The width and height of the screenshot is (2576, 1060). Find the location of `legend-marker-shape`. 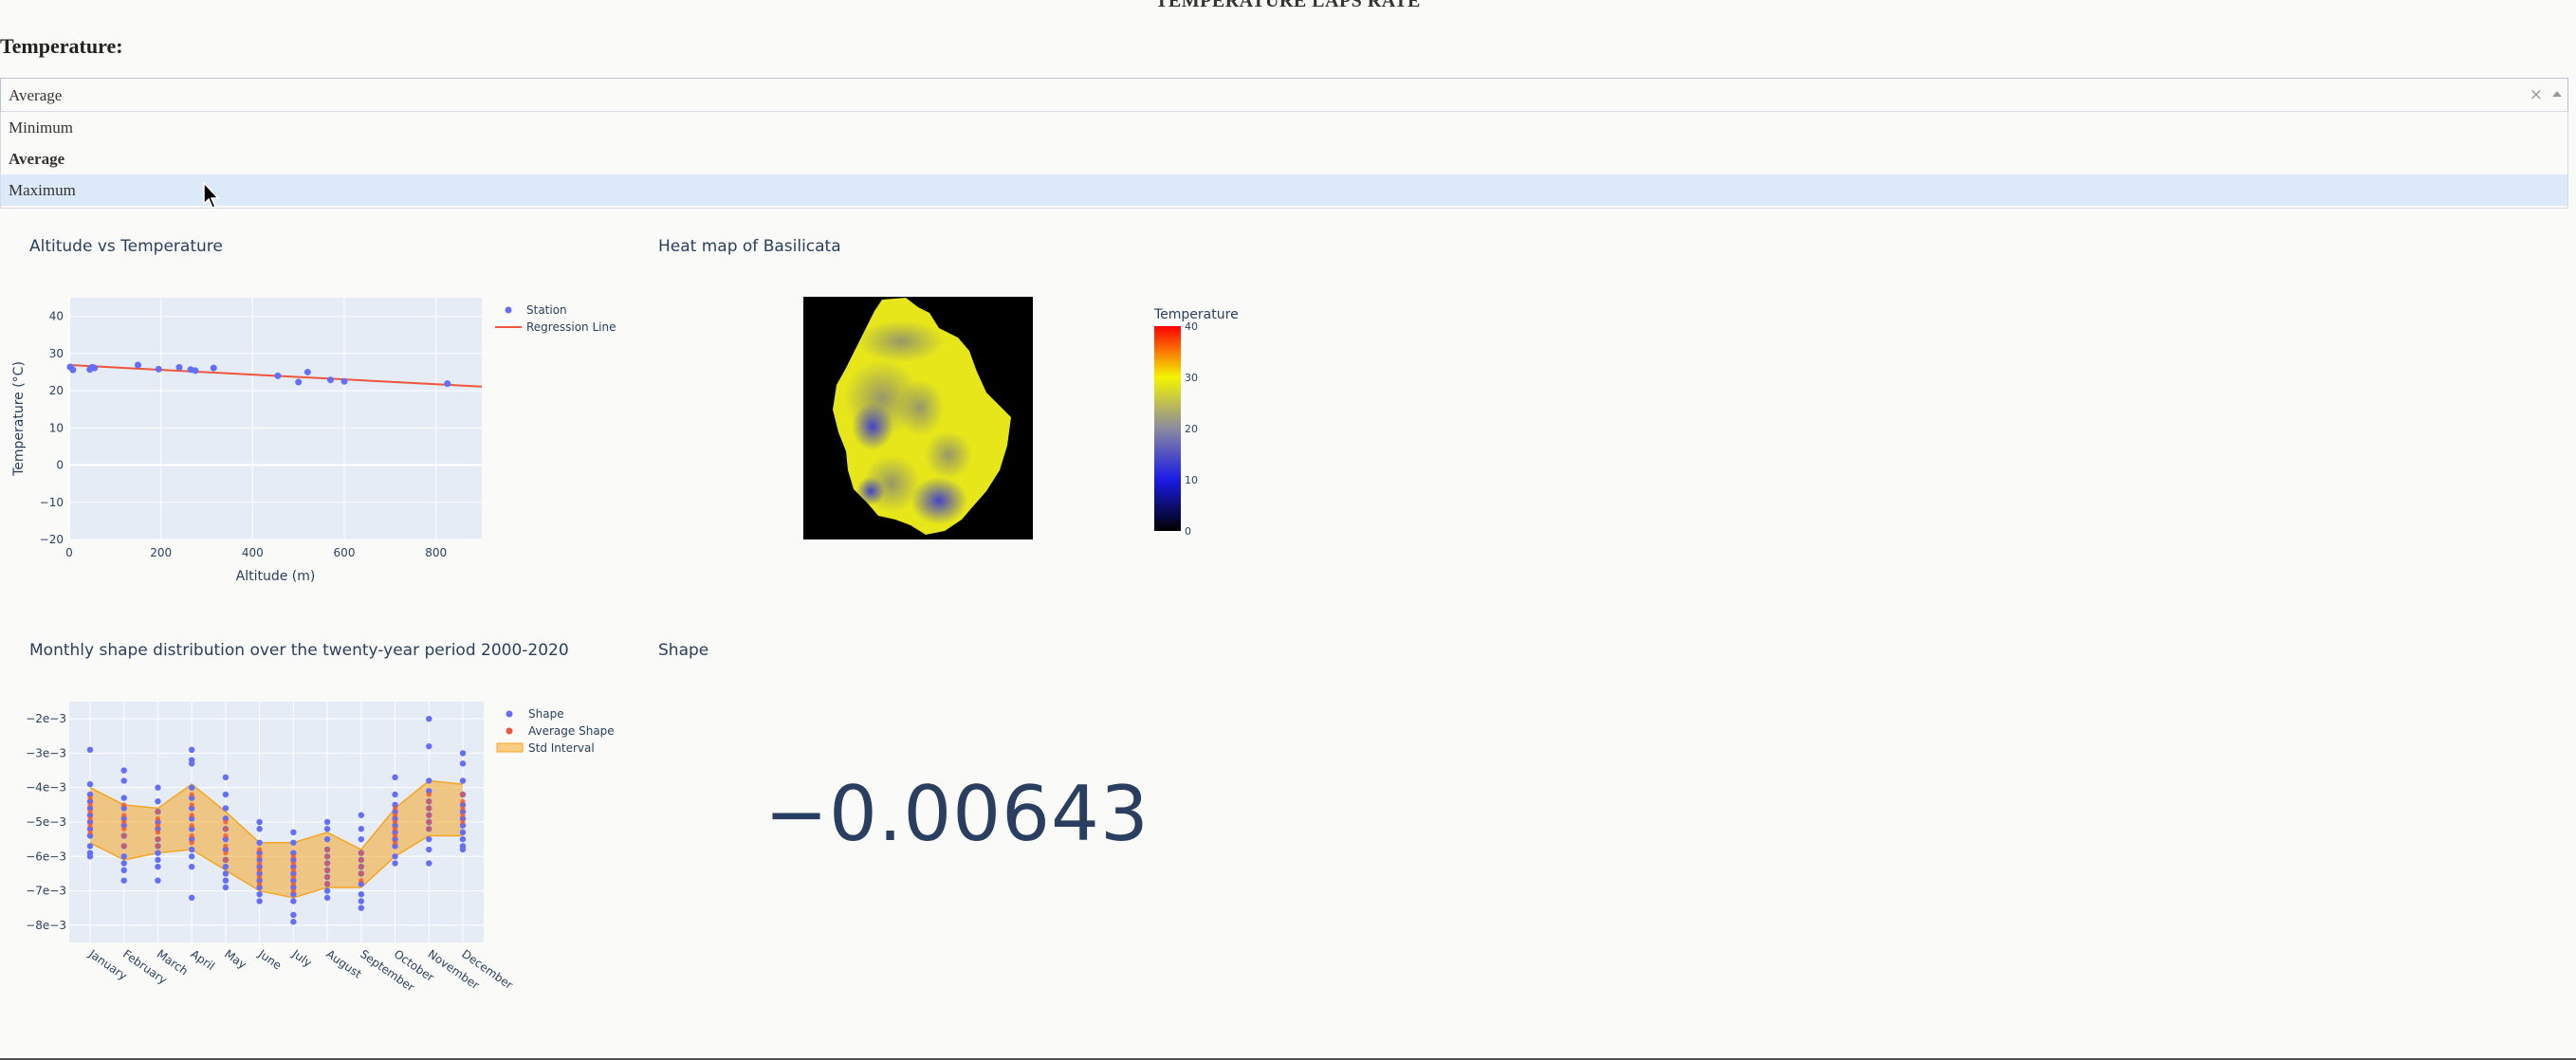

legend-marker-shape is located at coordinates (509, 714).